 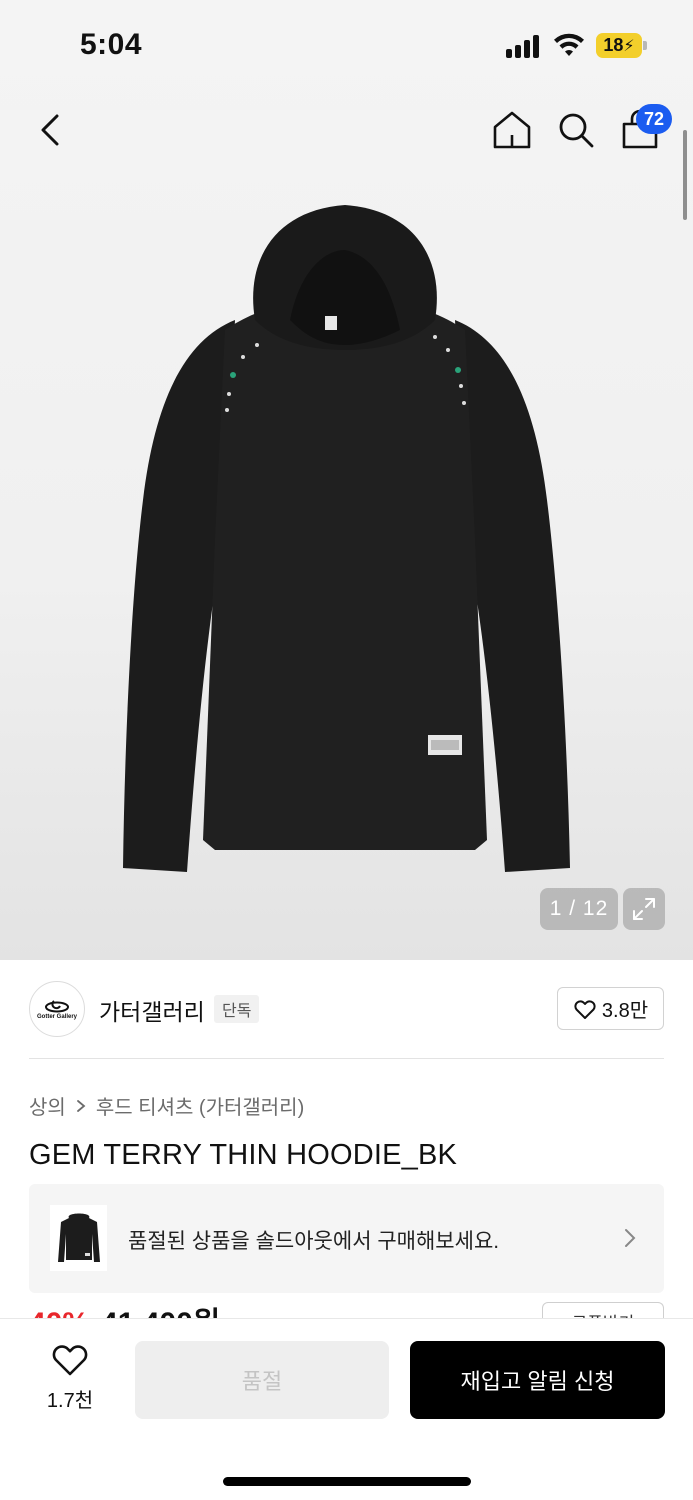 What do you see at coordinates (111, 44) in the screenshot?
I see `status-time: 5:04` at bounding box center [111, 44].